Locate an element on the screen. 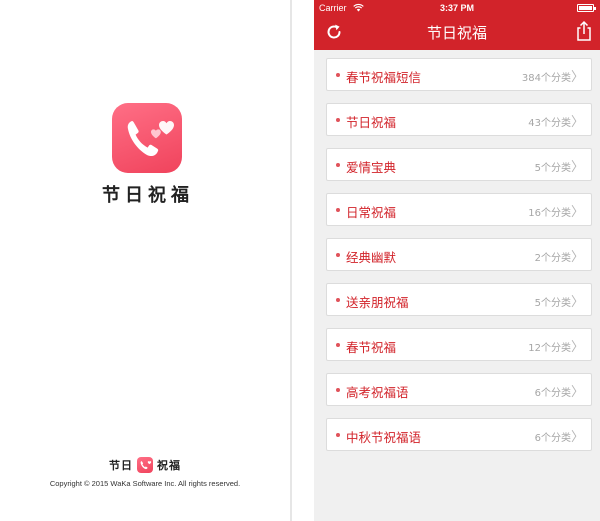  mini-app-icon is located at coordinates (145, 465).